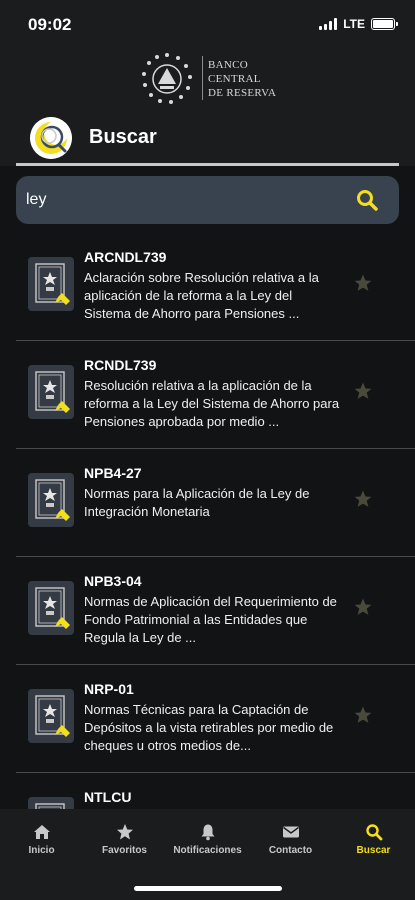 The image size is (415, 900). I want to click on signal-icon, so click(328, 24).